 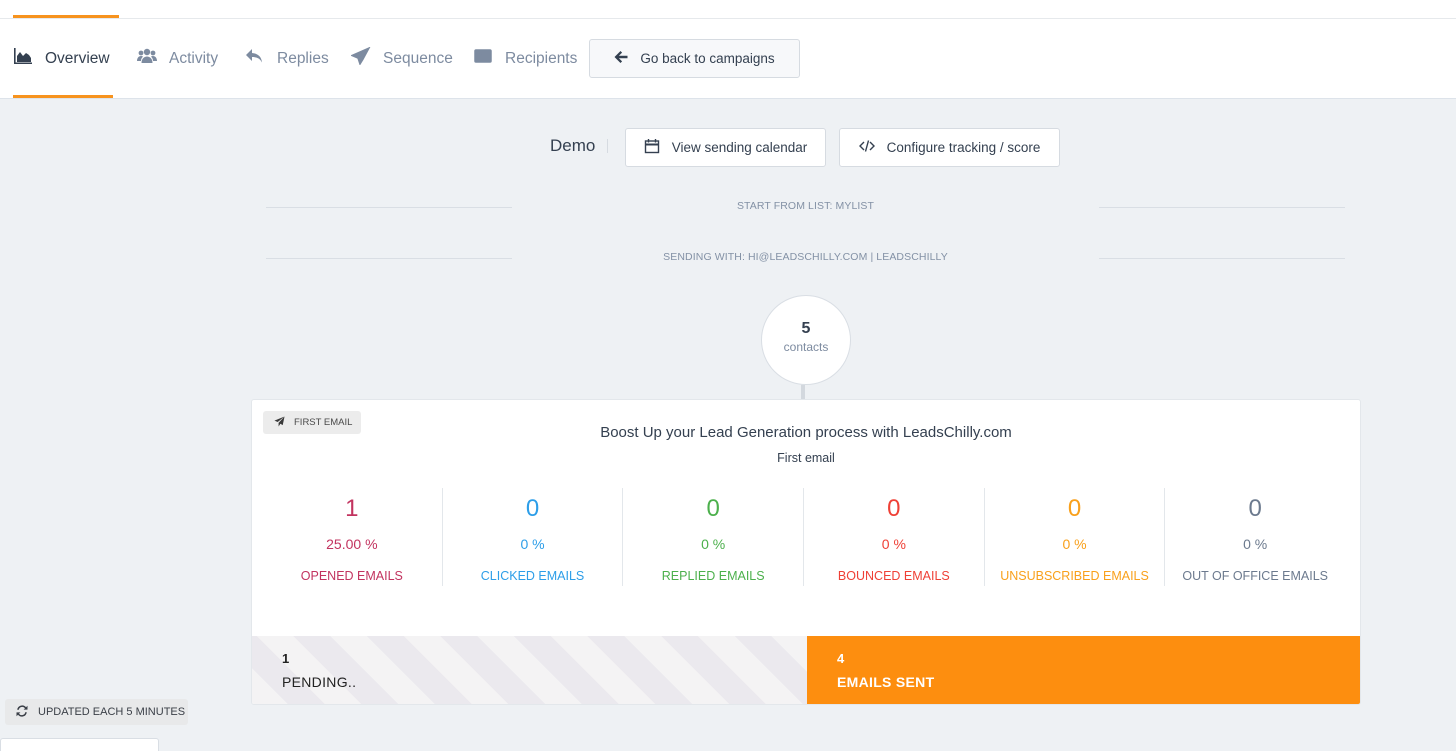 What do you see at coordinates (286, 658) in the screenshot?
I see `pending-count: 1` at bounding box center [286, 658].